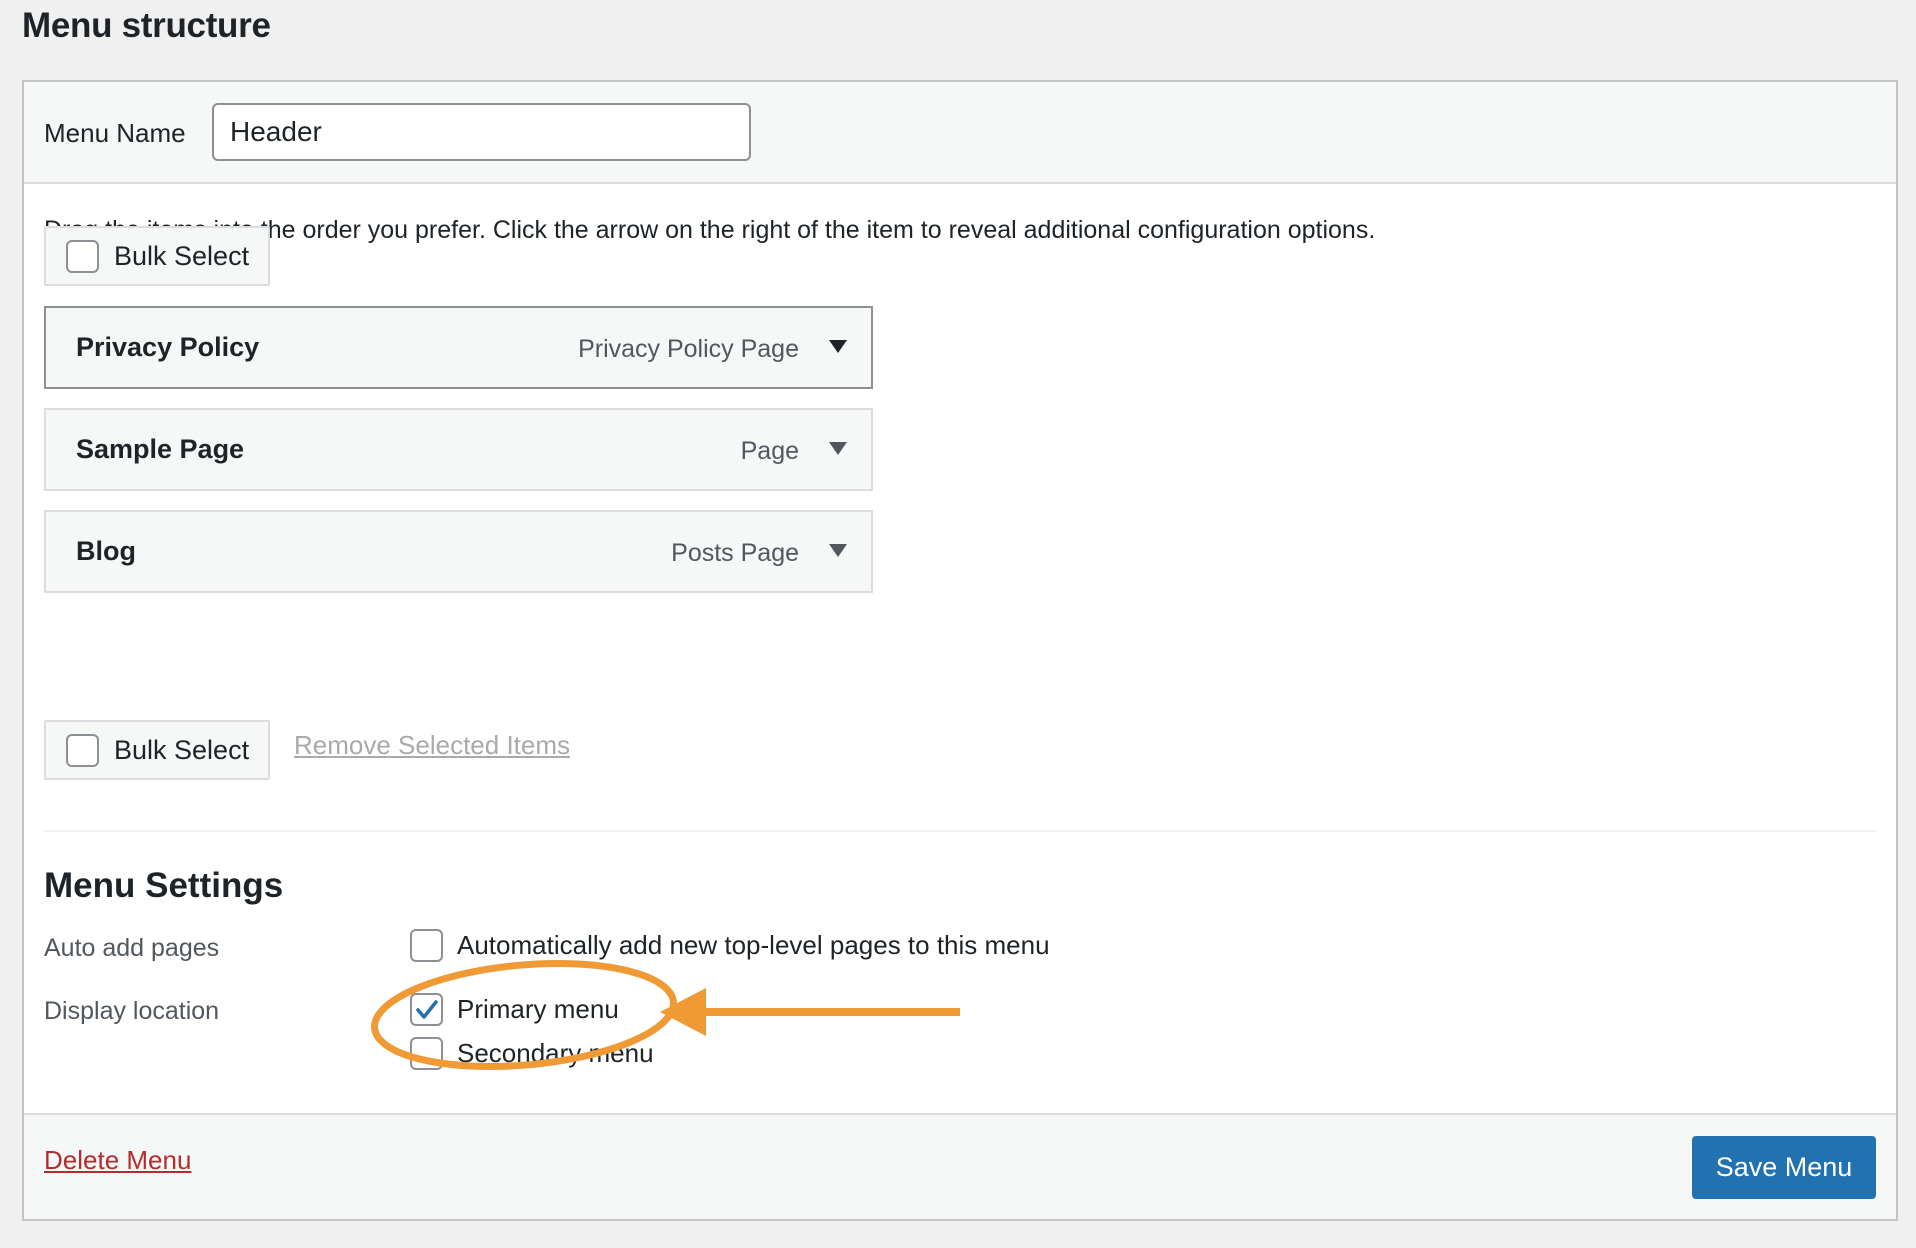 The width and height of the screenshot is (1916, 1248). I want to click on menu-item-title: Blog, so click(106, 551).